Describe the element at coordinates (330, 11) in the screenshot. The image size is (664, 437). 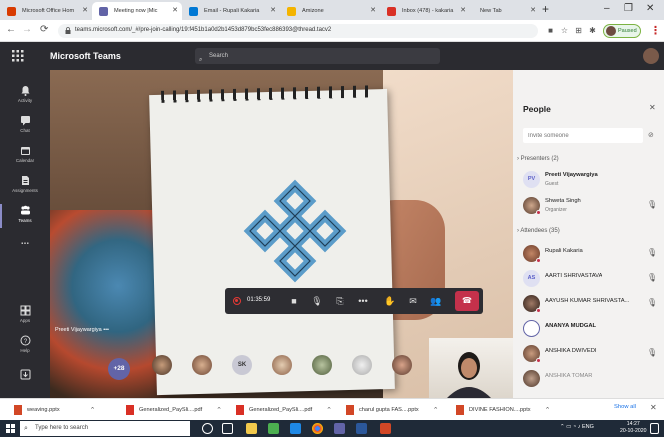
I see `browser-tab: Amizone ✕` at that location.